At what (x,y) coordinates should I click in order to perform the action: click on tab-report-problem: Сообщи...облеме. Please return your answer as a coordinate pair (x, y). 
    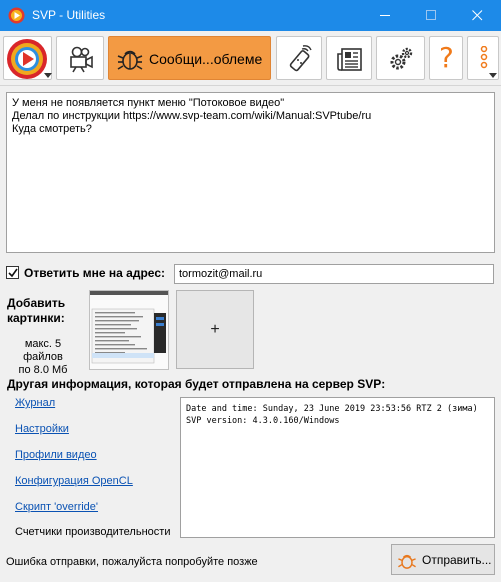
    Looking at the image, I should click on (189, 58).